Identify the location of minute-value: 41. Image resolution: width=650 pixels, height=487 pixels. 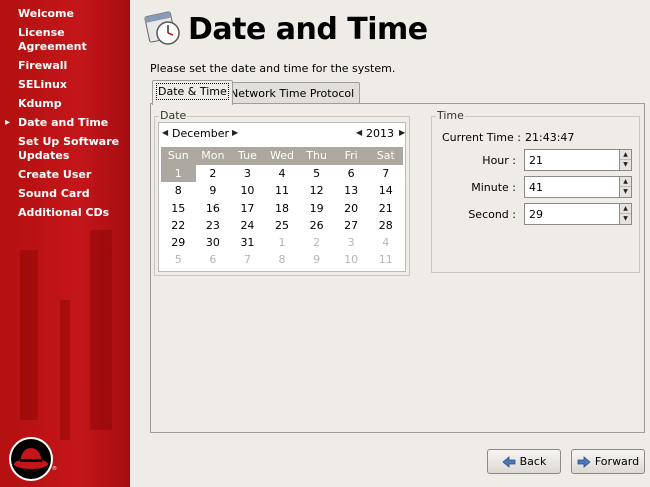
(536, 187).